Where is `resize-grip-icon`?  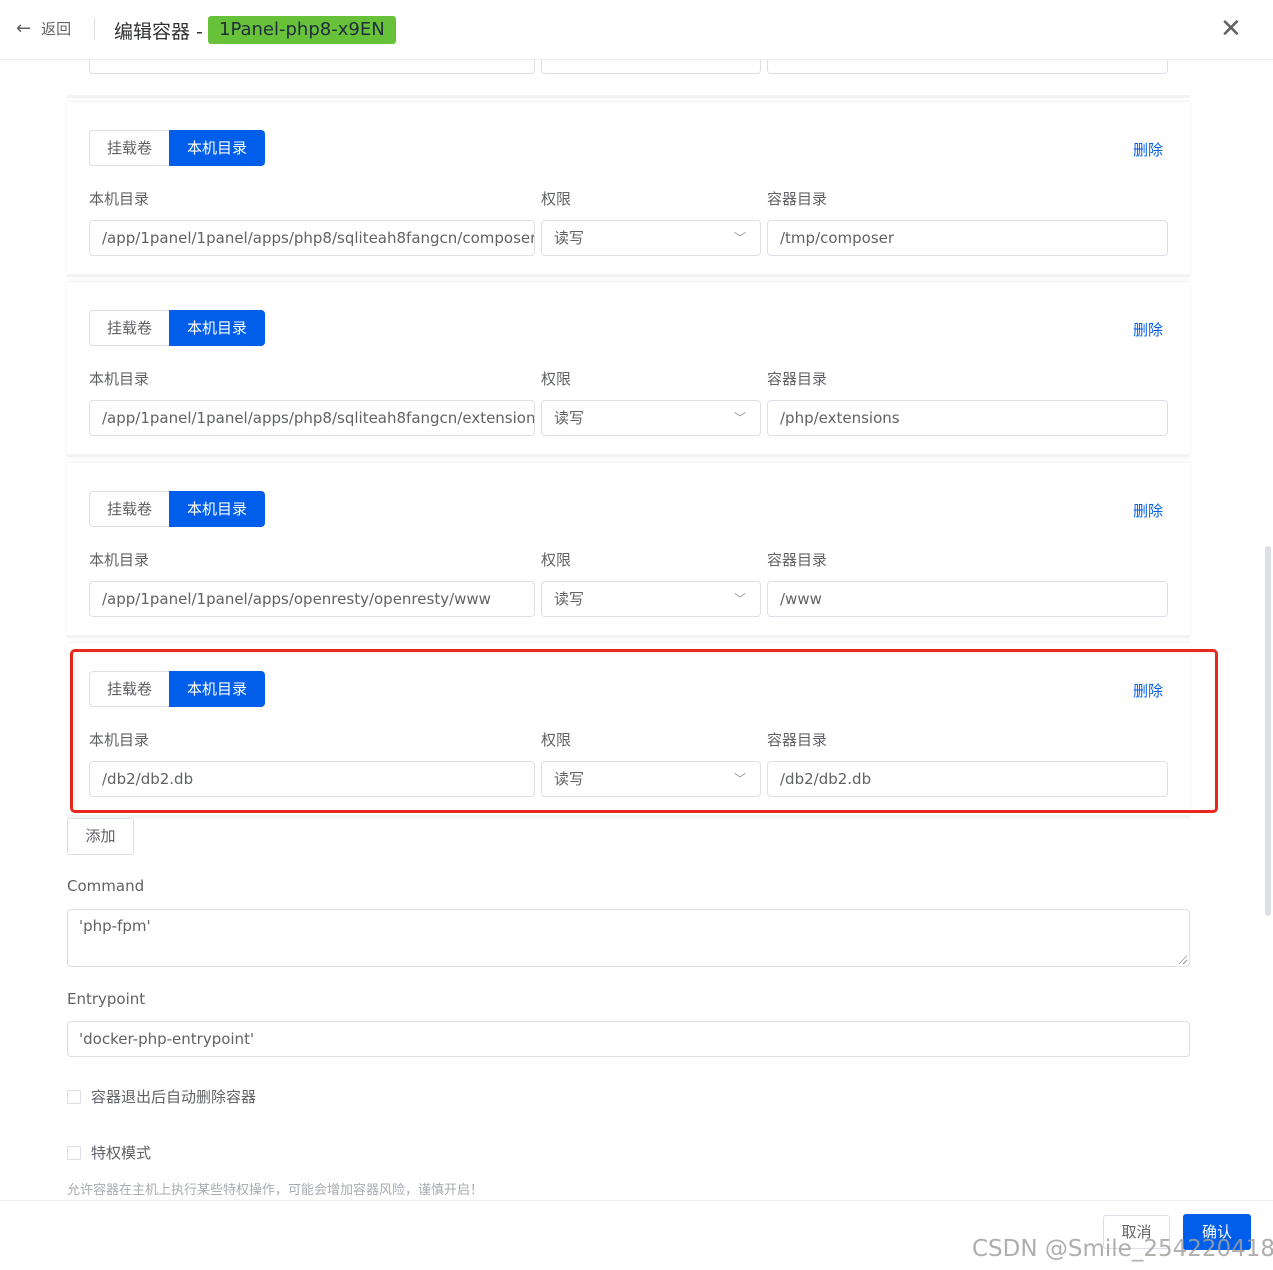
resize-grip-icon is located at coordinates (1182, 959).